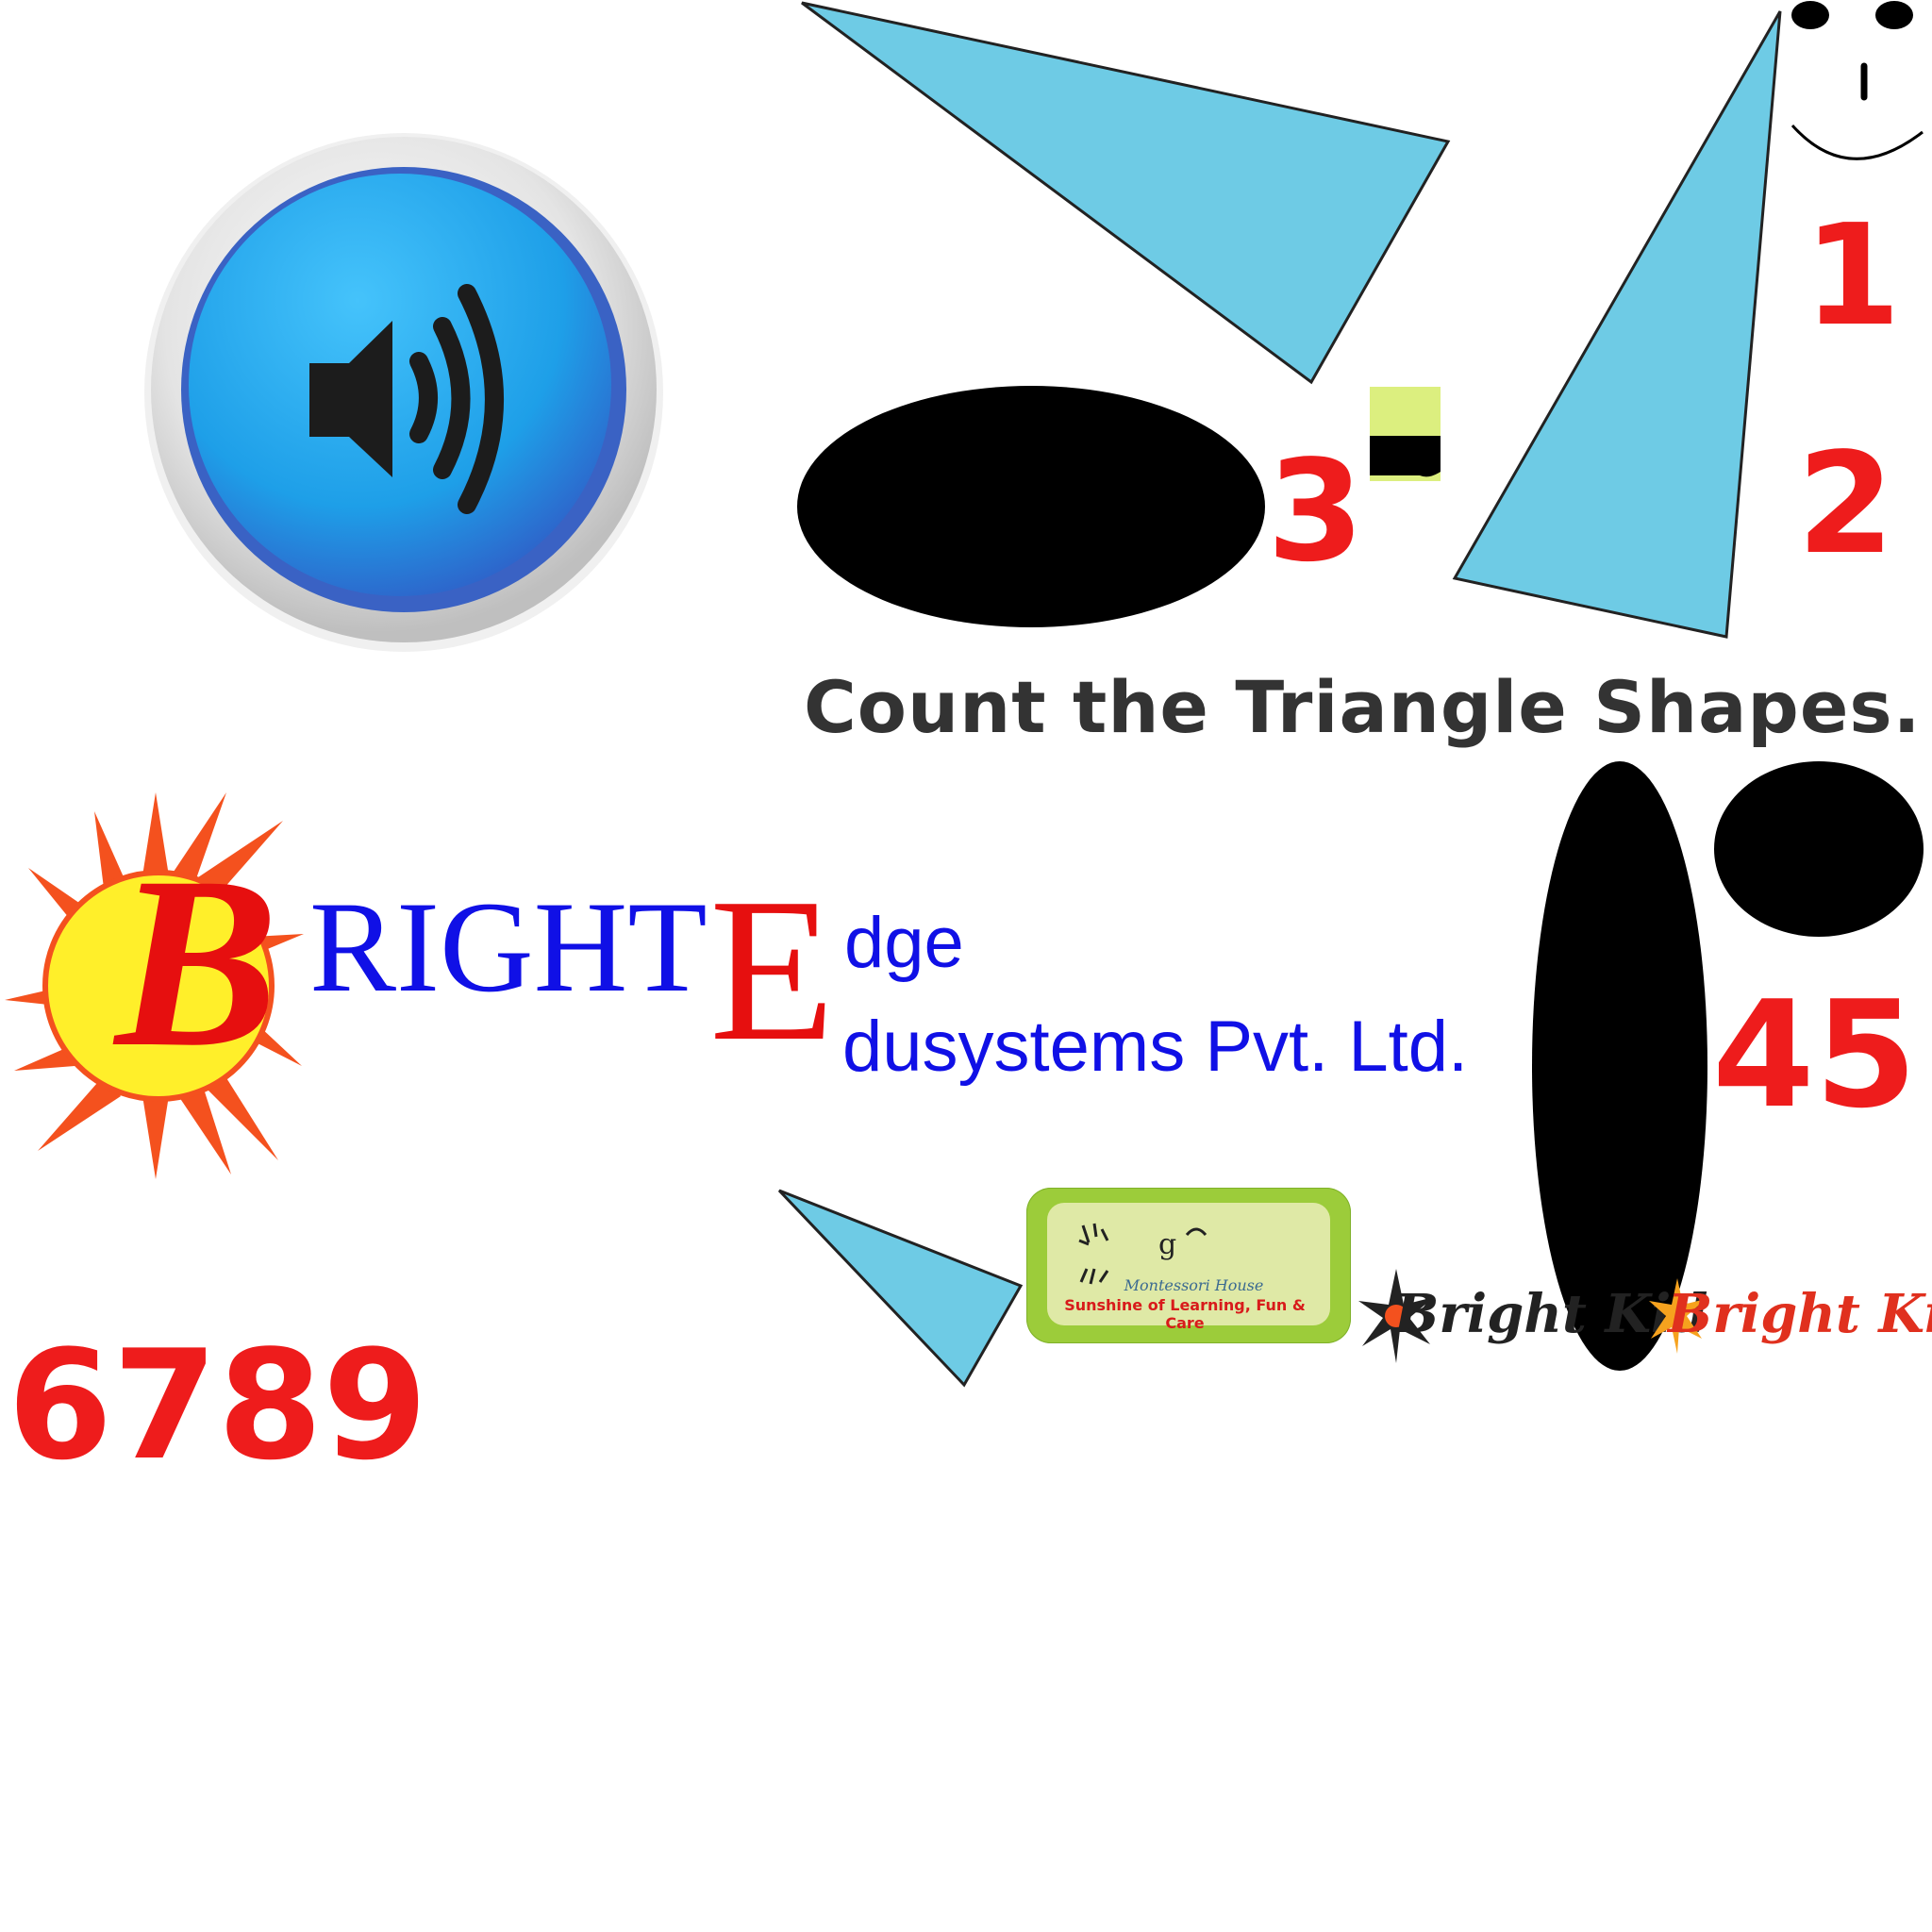 The height and width of the screenshot is (1932, 1932). I want to click on bright-kid-logo-2: Bright Kid, so click(1800, 1314).